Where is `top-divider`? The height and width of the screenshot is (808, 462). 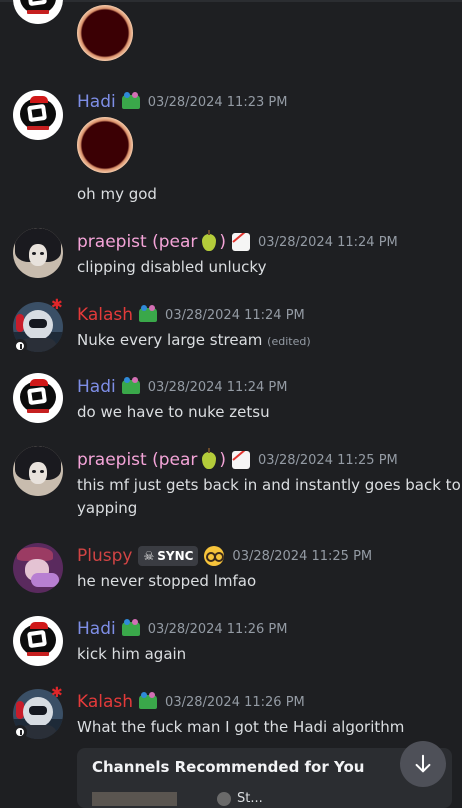 top-divider is located at coordinates (231, 1).